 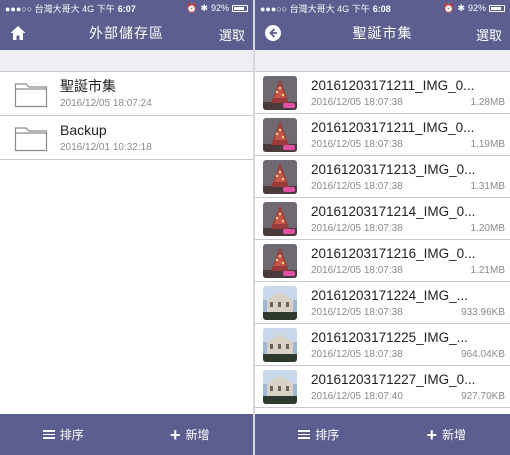 What do you see at coordinates (88, 86) in the screenshot?
I see `folder-name: 聖誕市集` at bounding box center [88, 86].